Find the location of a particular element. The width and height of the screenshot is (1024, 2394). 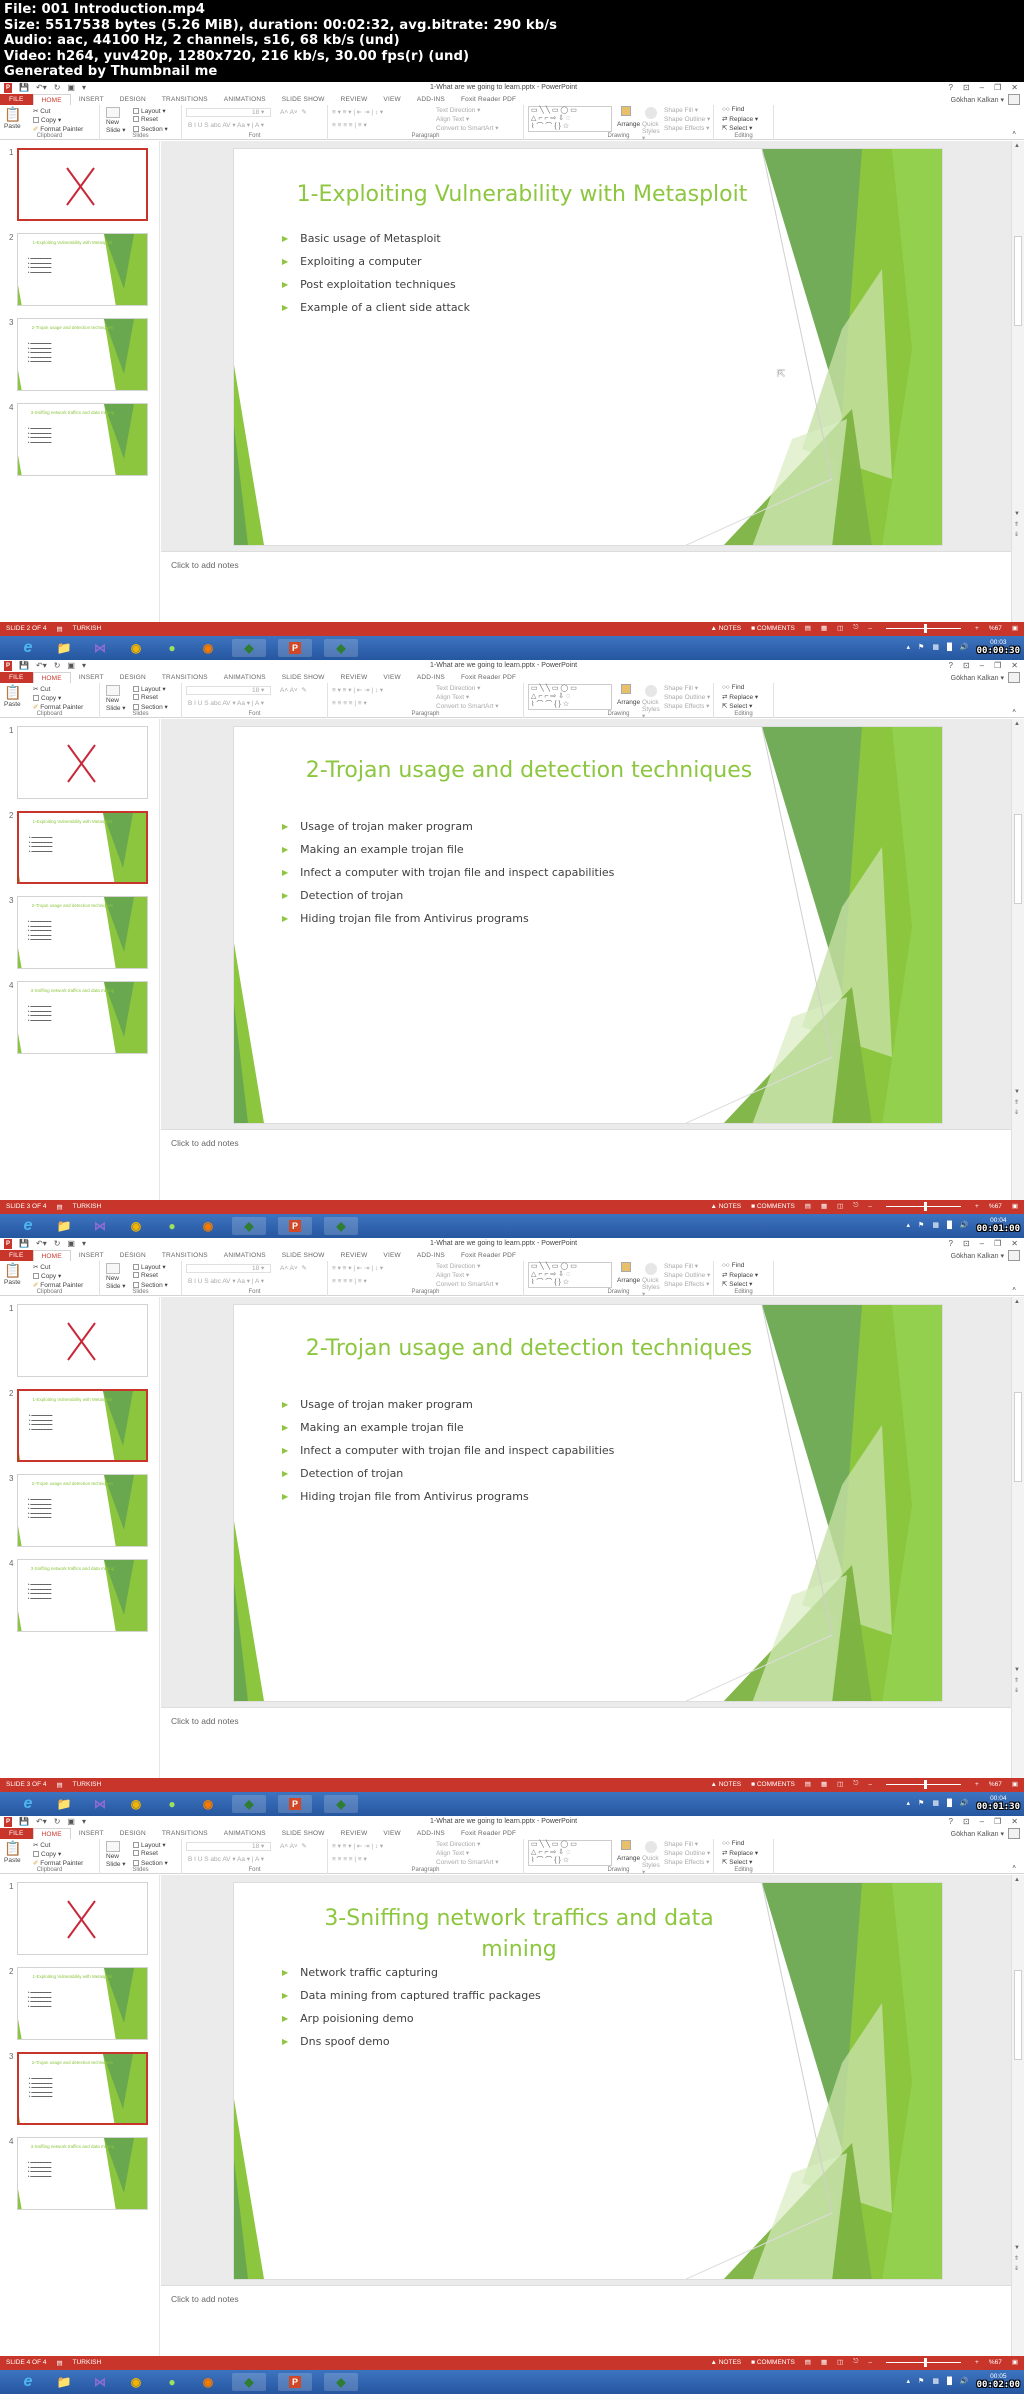

tab-review: REVIEW is located at coordinates (354, 99).